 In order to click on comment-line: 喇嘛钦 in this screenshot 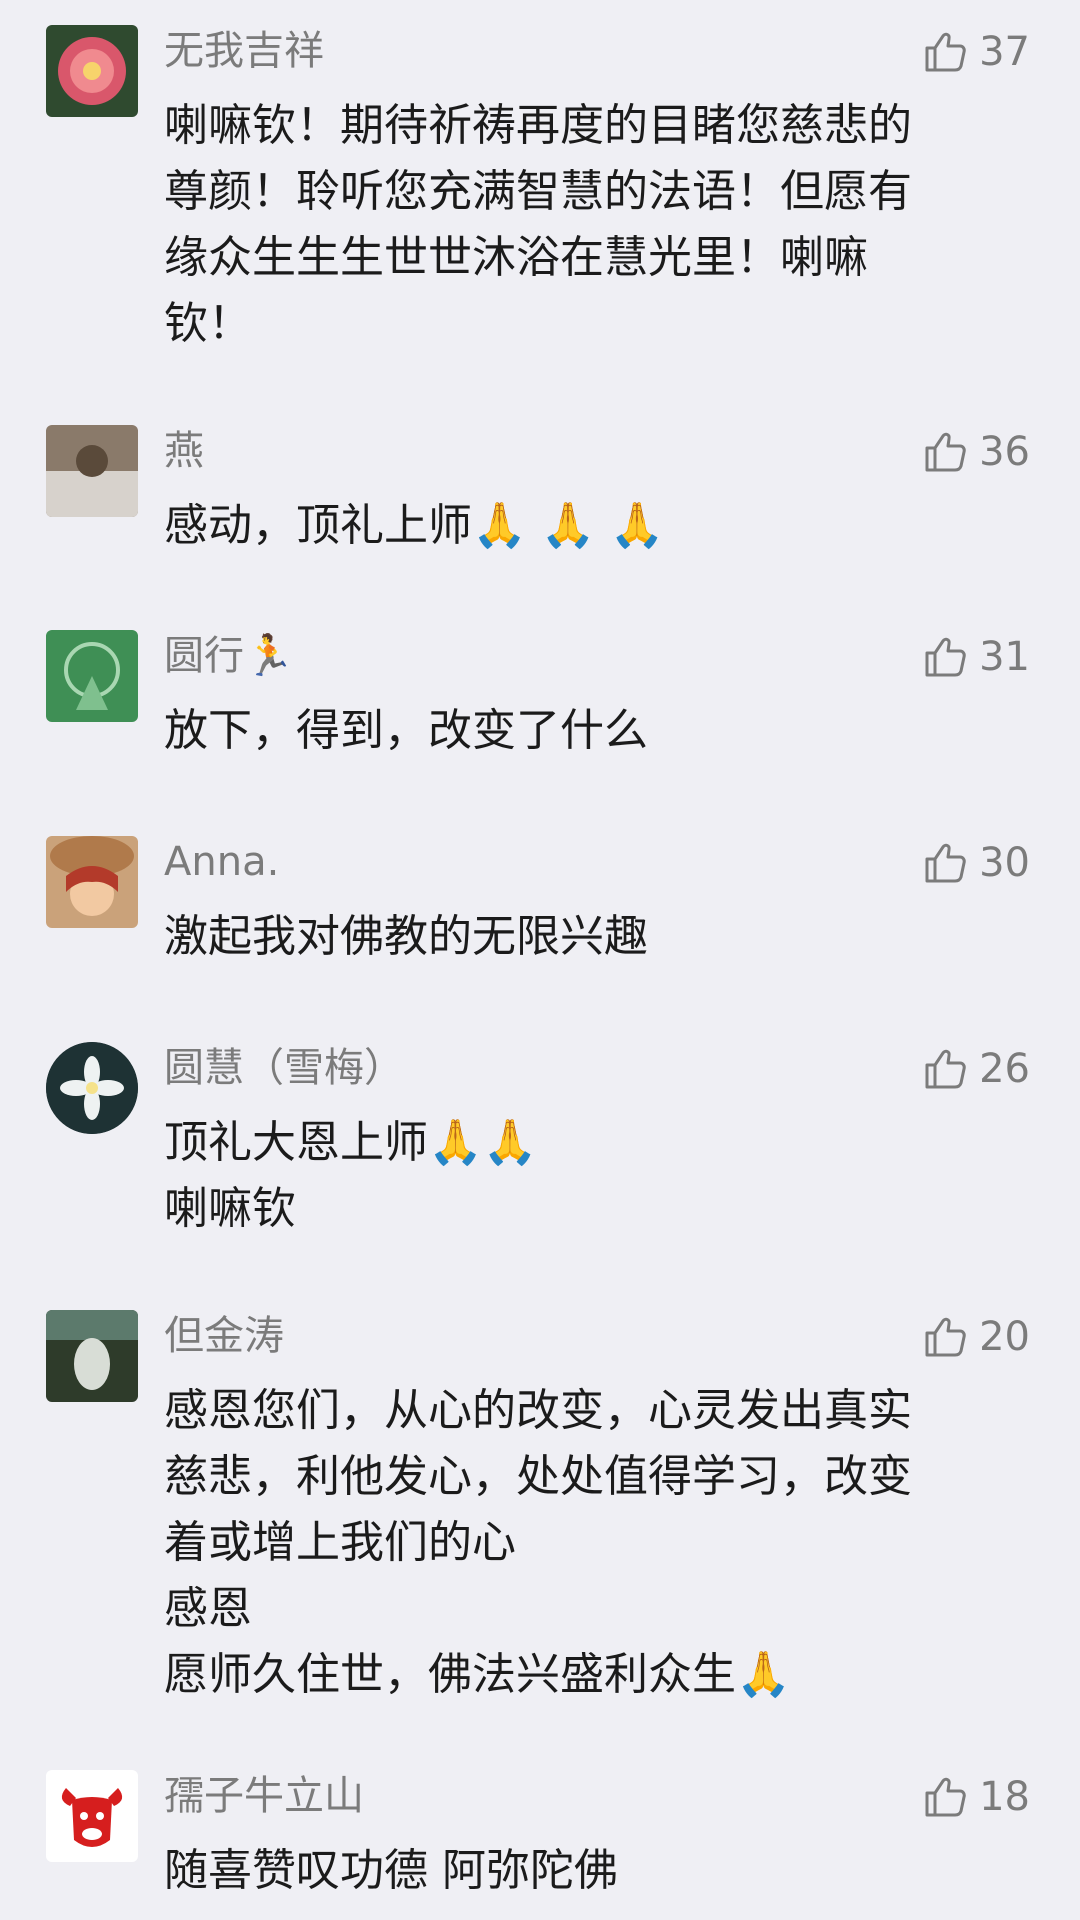, I will do `click(230, 1208)`.